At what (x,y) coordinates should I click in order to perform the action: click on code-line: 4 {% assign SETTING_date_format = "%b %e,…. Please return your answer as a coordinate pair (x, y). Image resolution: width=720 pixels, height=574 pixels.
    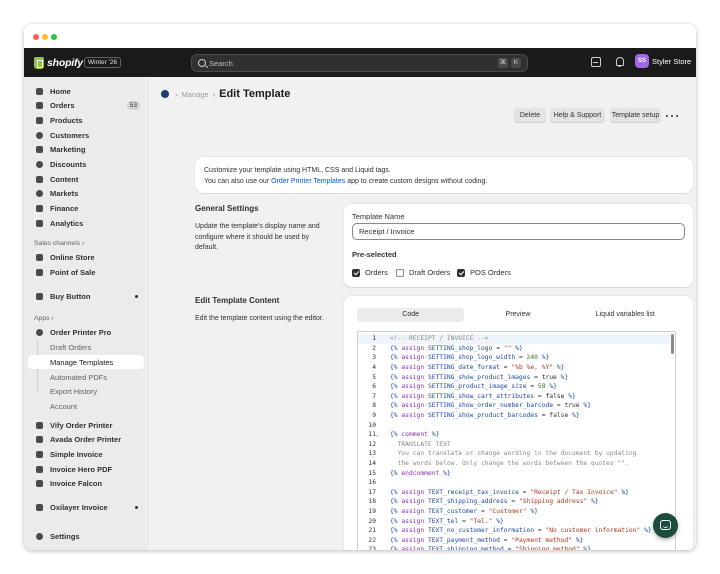
    Looking at the image, I should click on (514, 368).